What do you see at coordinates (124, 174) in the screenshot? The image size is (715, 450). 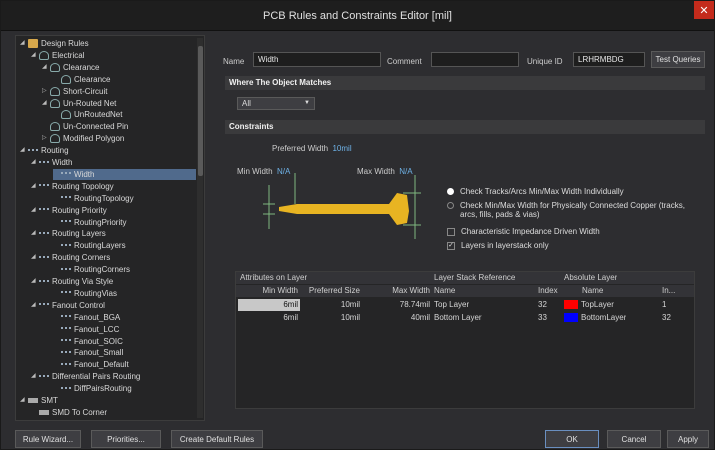 I see `tree-item: Width` at bounding box center [124, 174].